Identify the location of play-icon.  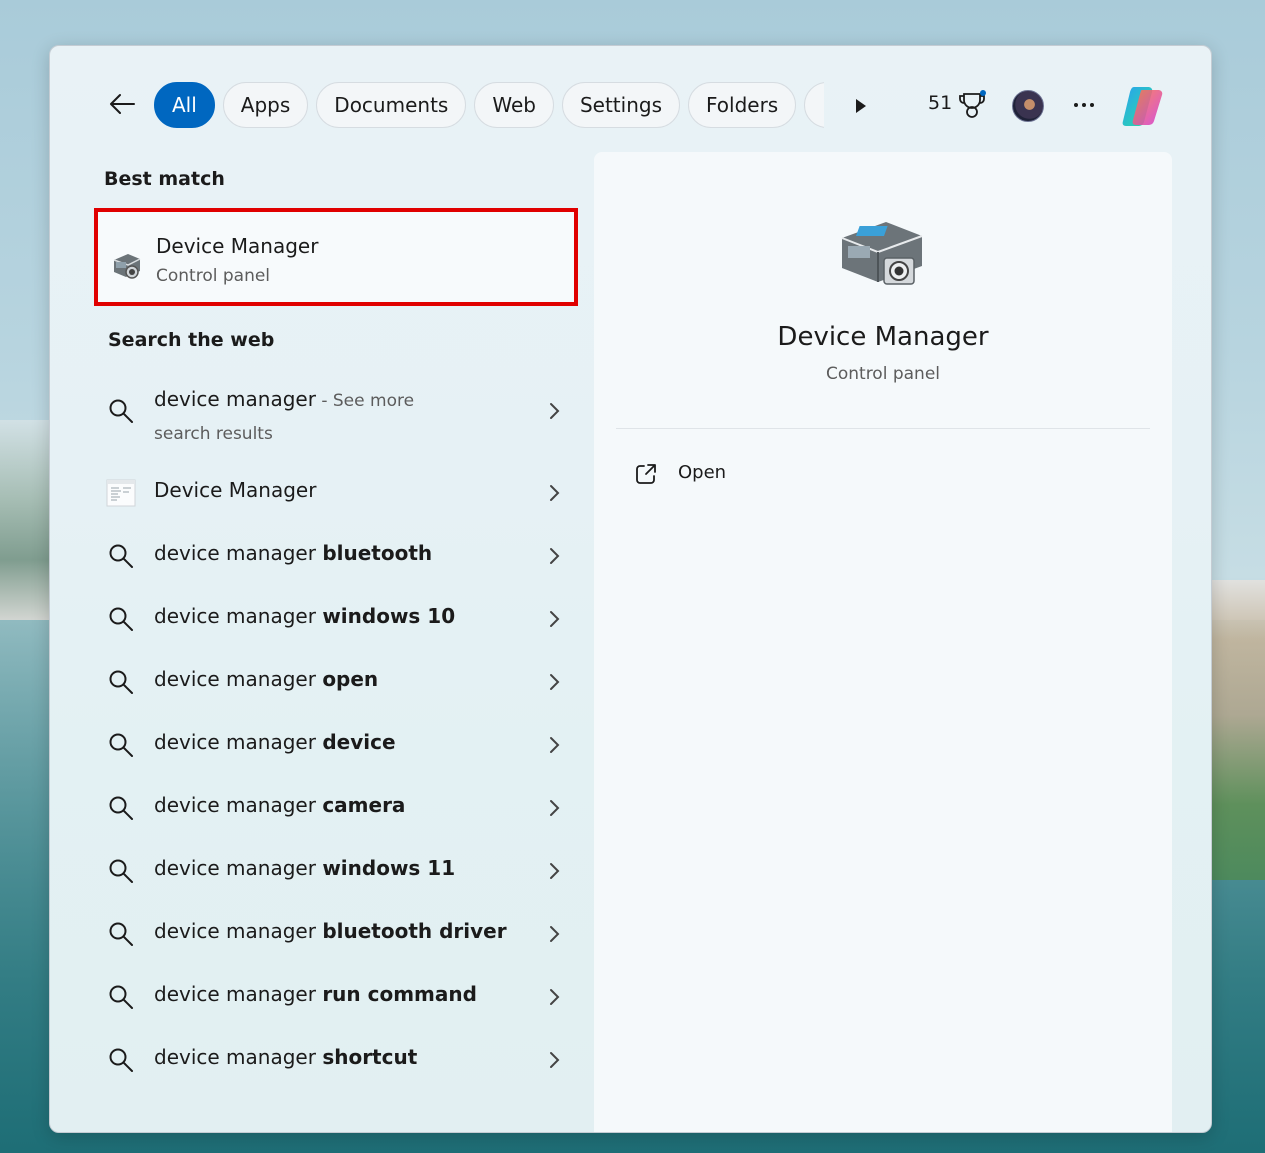
(861, 106).